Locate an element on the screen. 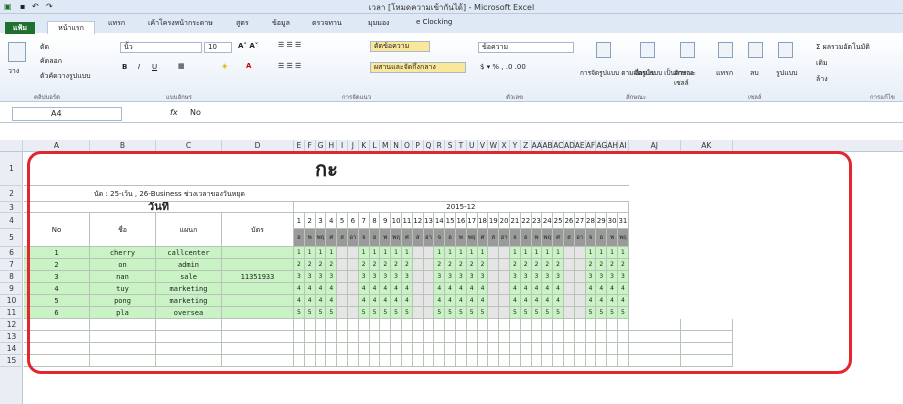 This screenshot has width=903, height=404. paste-icon is located at coordinates (17, 52).